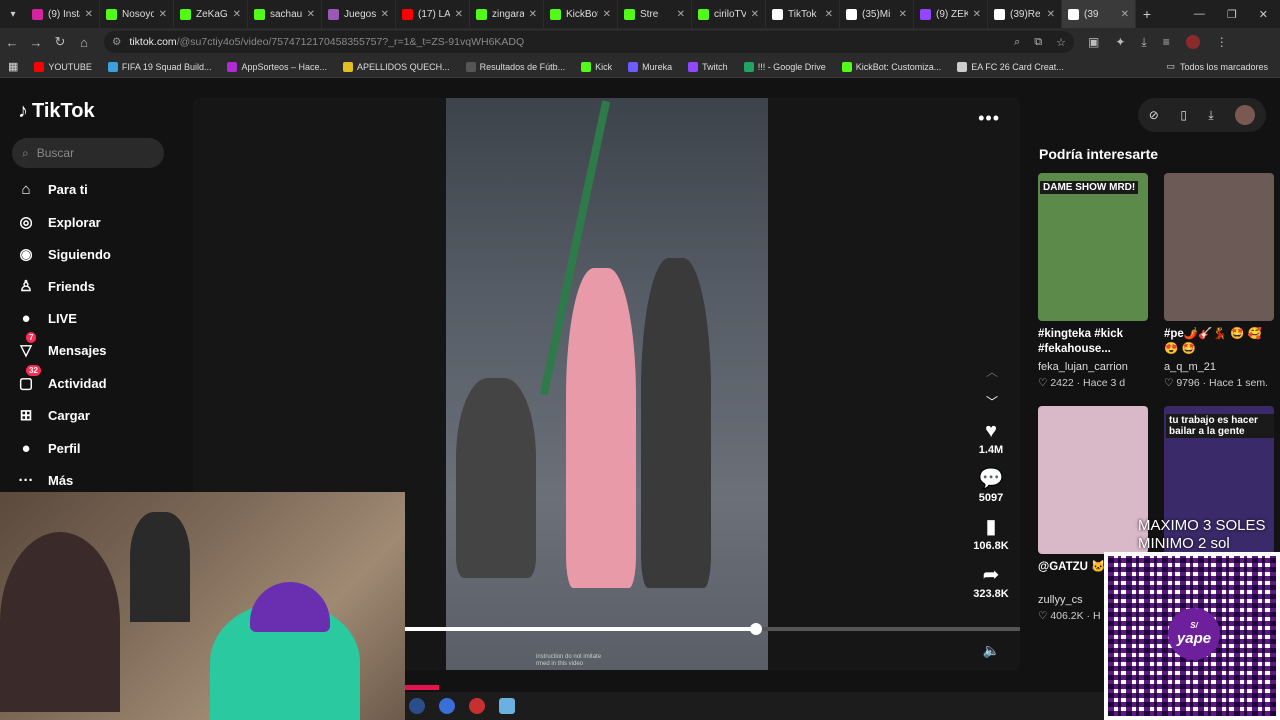  I want to click on new-tab-button: +, so click(1147, 14).